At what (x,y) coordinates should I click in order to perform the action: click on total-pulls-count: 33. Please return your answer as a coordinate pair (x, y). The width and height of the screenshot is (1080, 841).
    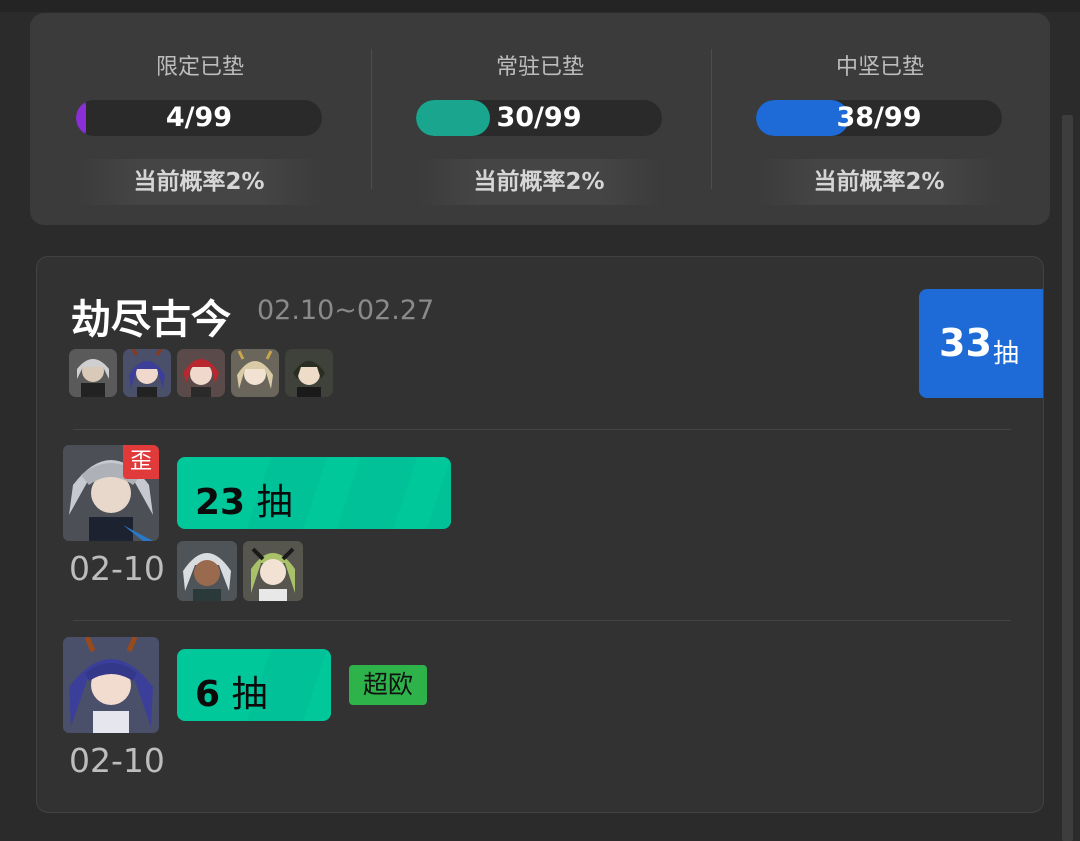
    Looking at the image, I should click on (965, 343).